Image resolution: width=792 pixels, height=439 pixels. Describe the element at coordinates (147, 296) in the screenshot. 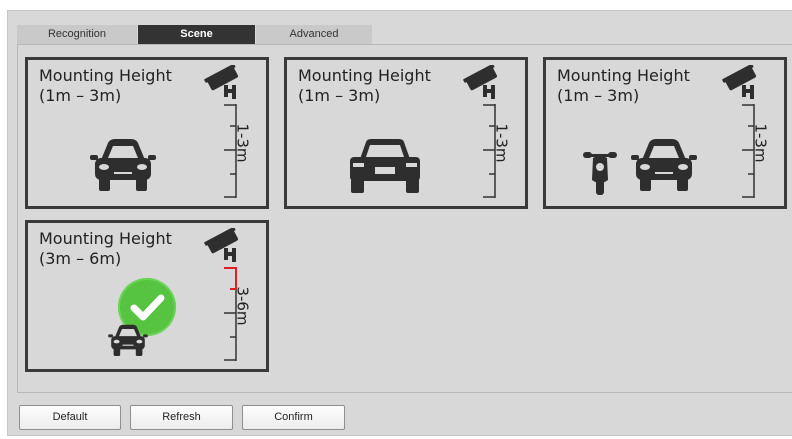

I see `scene-card-4: Mounting Height (3m – 6m) 3-6m` at that location.